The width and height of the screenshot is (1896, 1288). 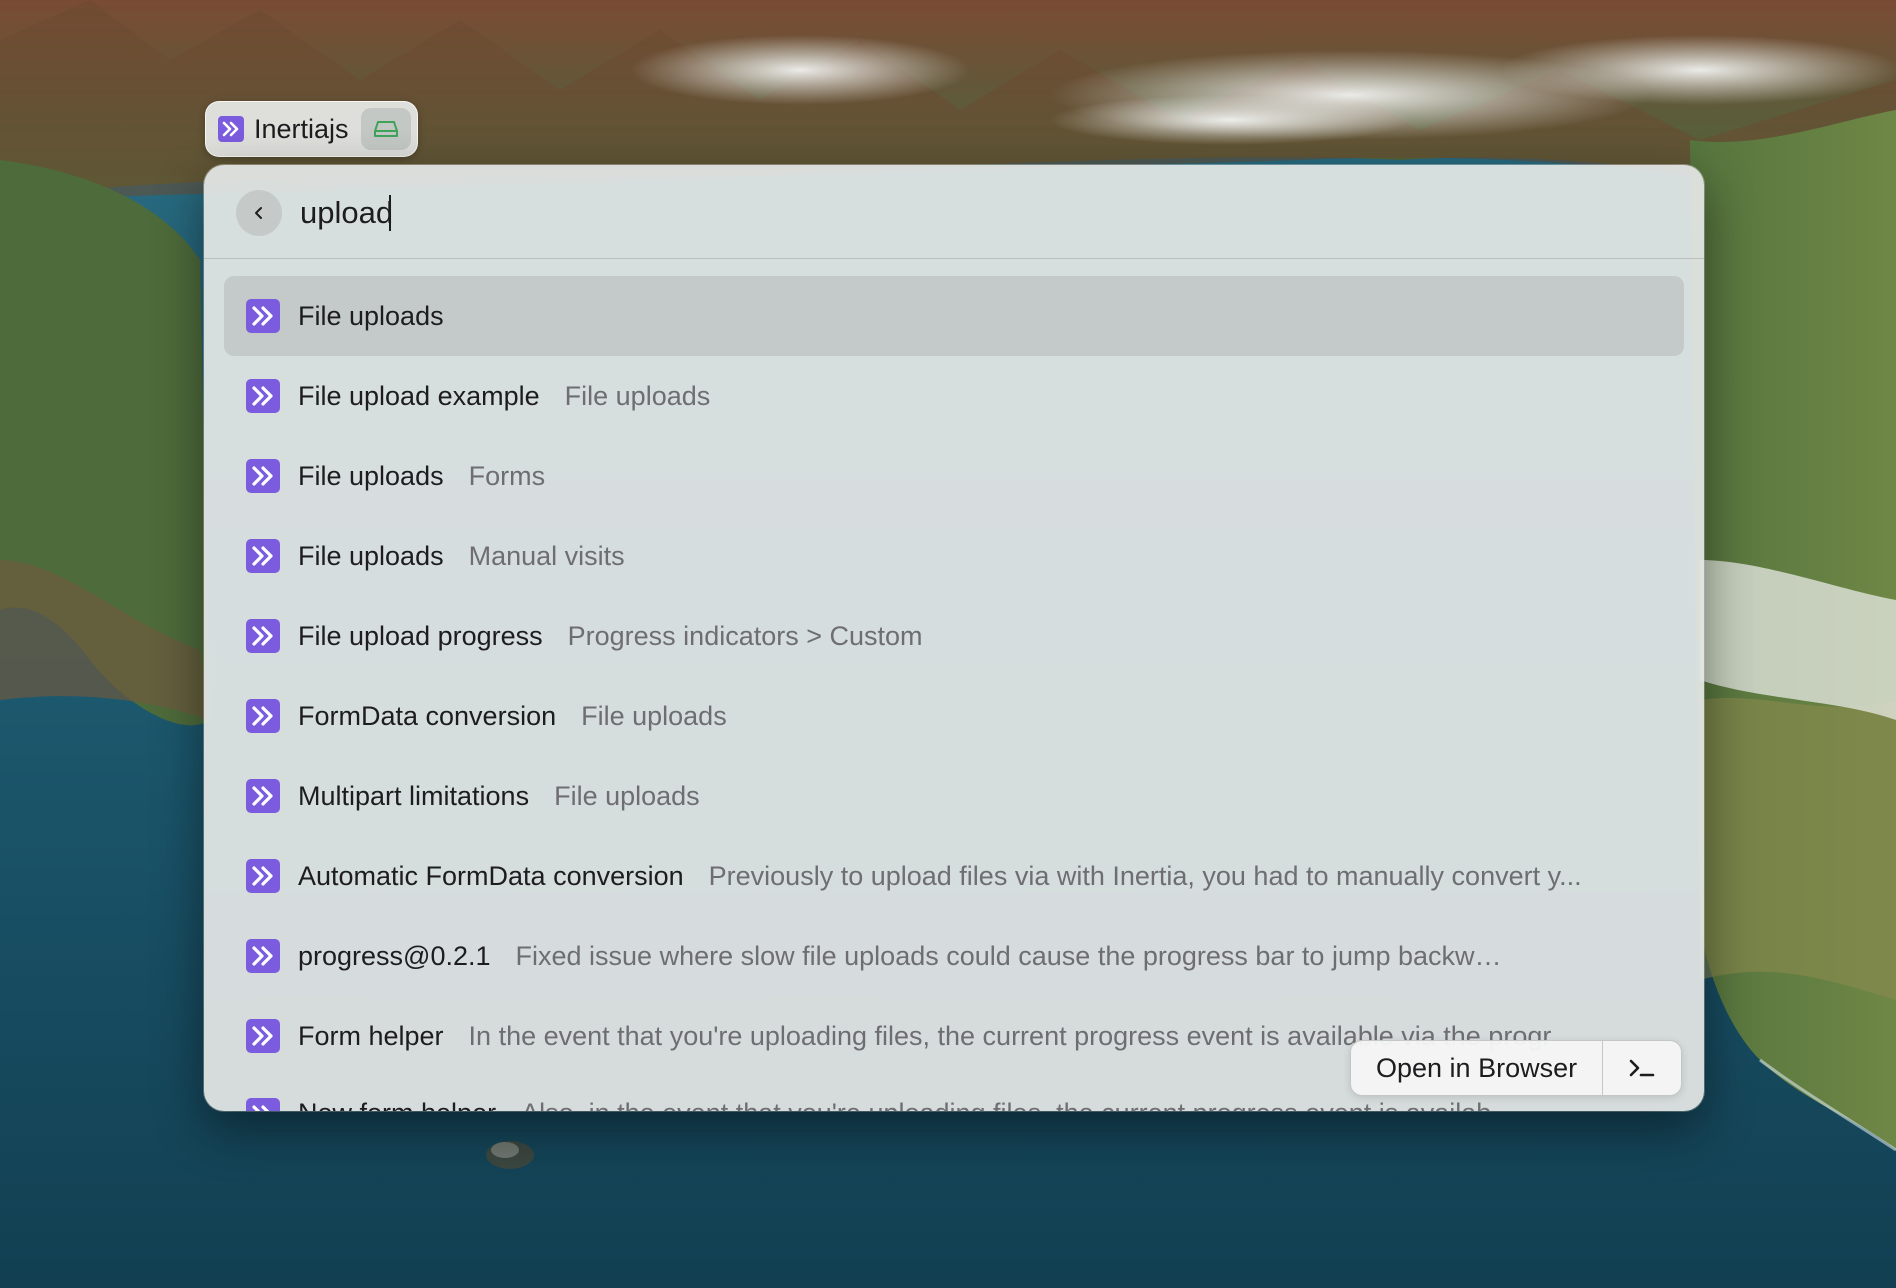 What do you see at coordinates (1477, 1068) in the screenshot?
I see `open-in-browser-button: Open in Browser` at bounding box center [1477, 1068].